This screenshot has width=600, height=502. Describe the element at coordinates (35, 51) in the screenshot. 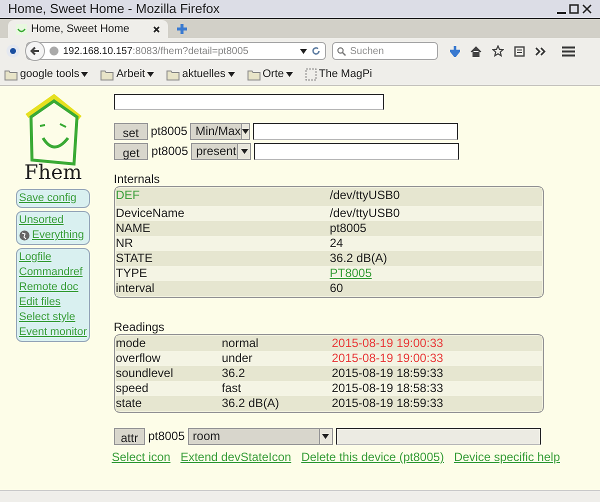

I see `back-arrow-icon` at that location.